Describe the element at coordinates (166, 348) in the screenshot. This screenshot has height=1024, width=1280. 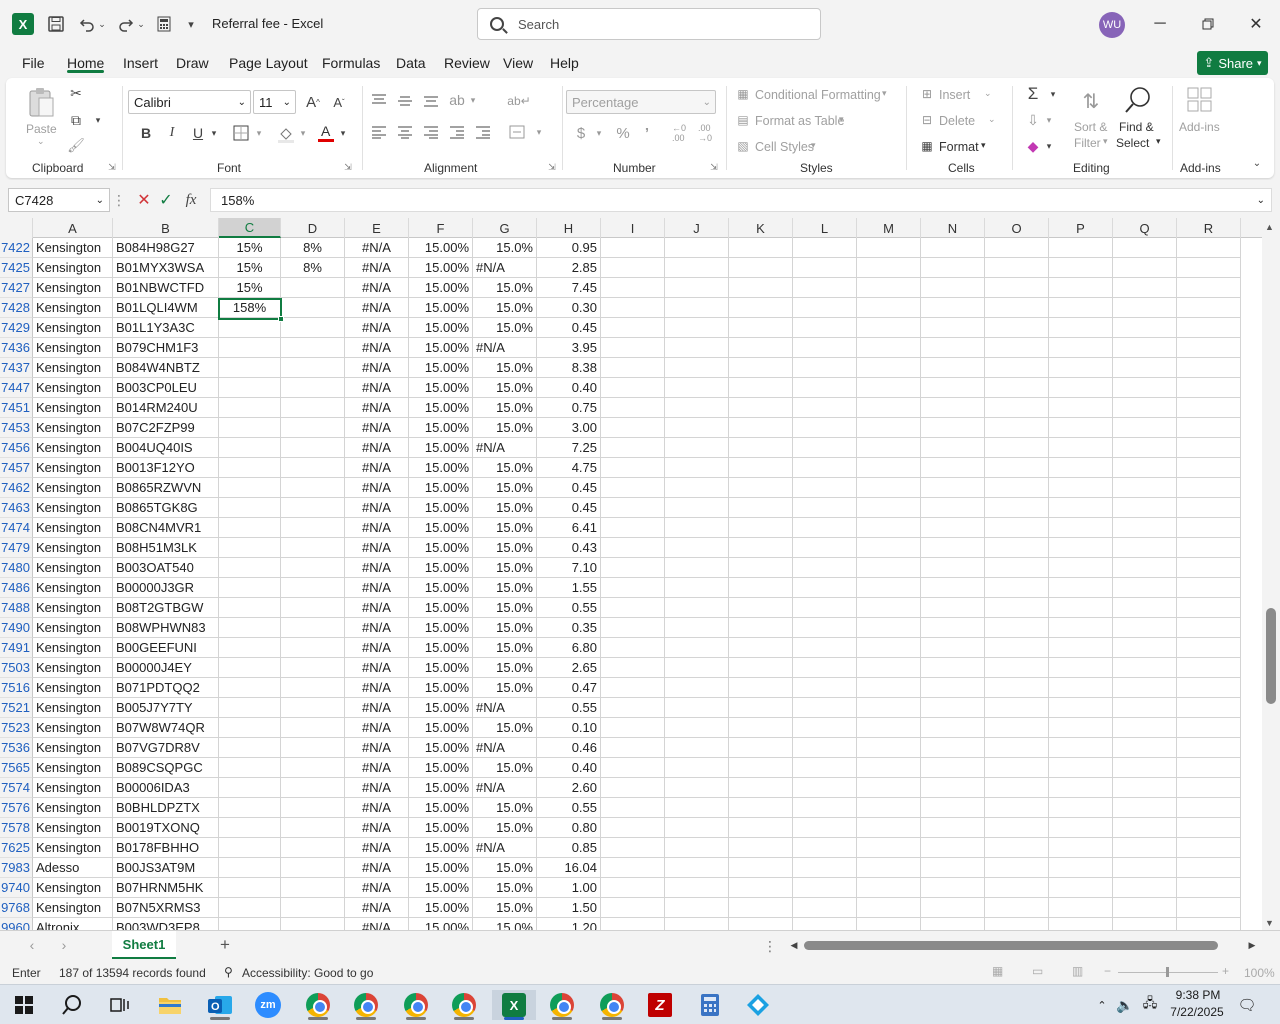
I see `cell-b: B079CHM1F3` at that location.